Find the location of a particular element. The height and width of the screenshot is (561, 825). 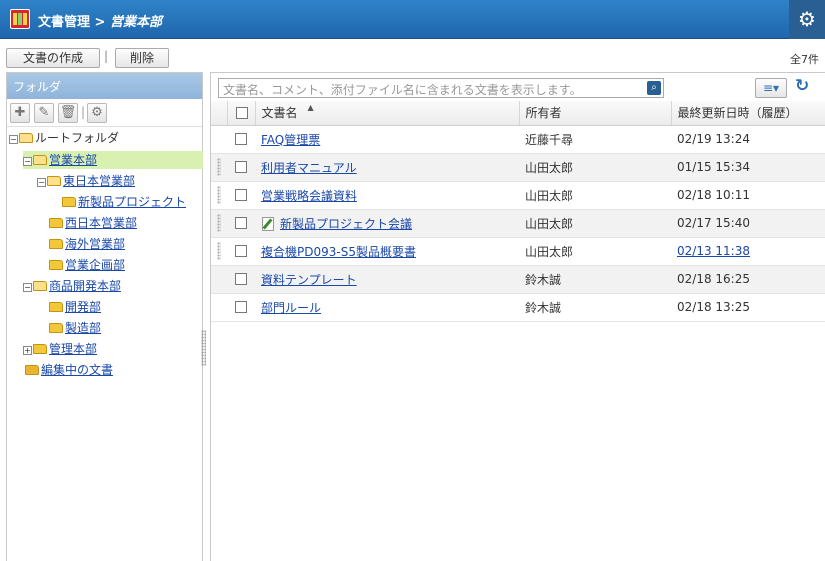

table-row: 利用者マニュアル 山田太郎 01/15 15:34 is located at coordinates (518, 167).